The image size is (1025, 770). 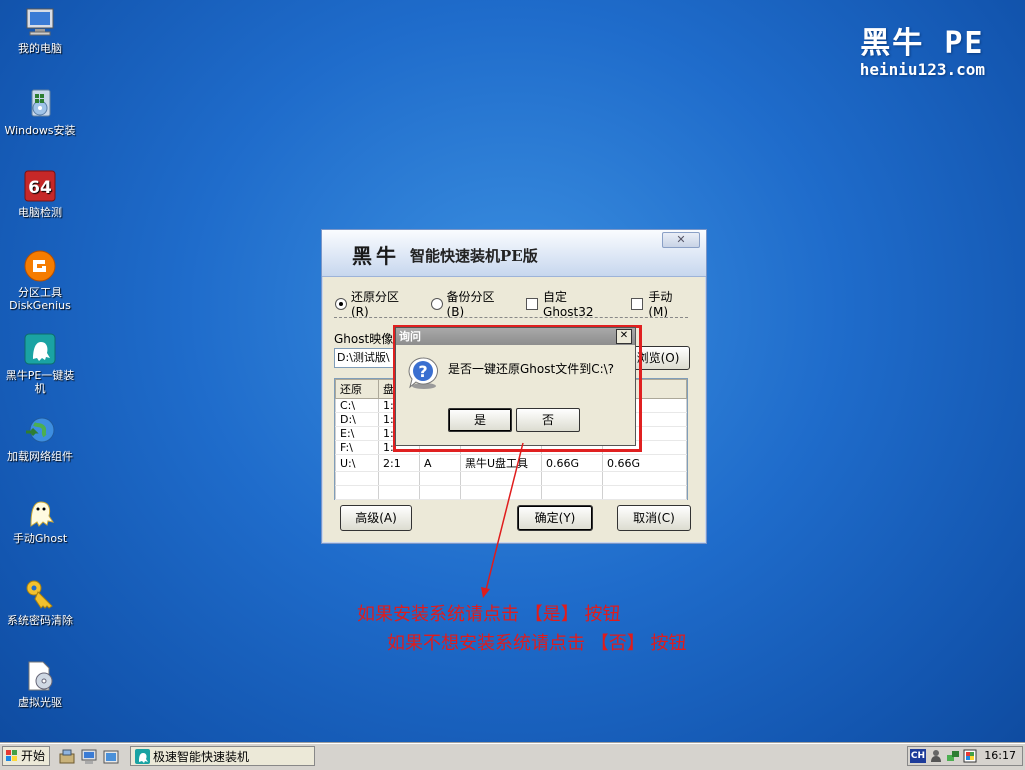 What do you see at coordinates (512, 756) in the screenshot?
I see `taskbar: 开始 极速智能快速装机 CH 16:17` at bounding box center [512, 756].